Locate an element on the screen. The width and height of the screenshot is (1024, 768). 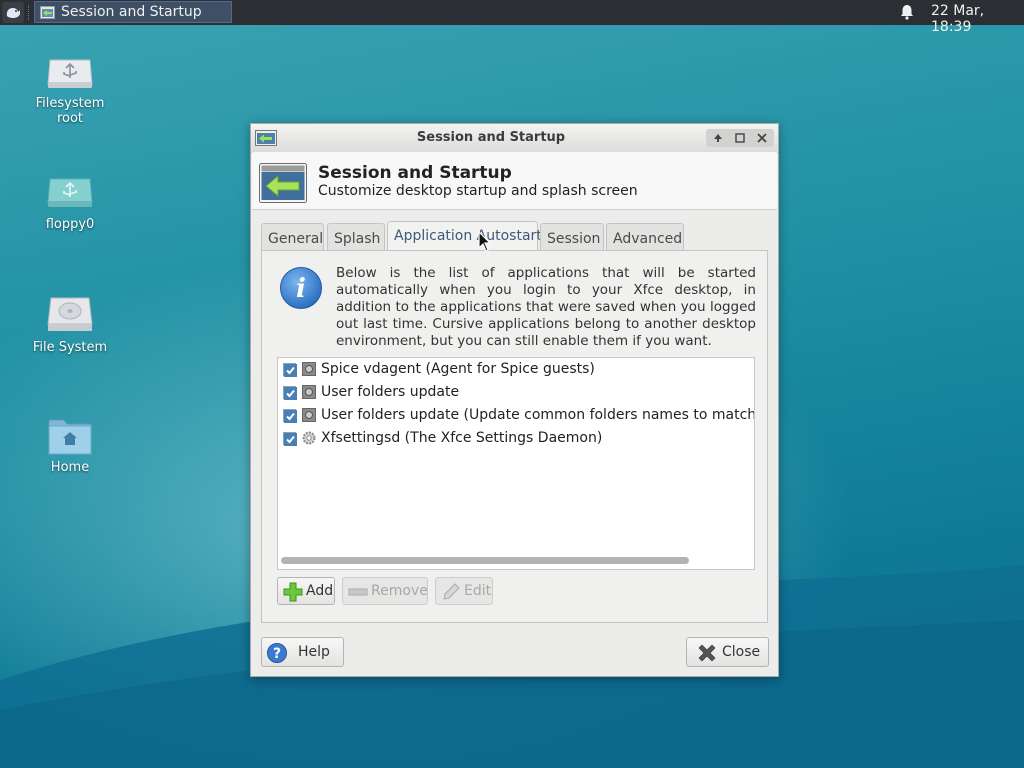
desktop-icon-label: floppy0 is located at coordinates (70, 224).